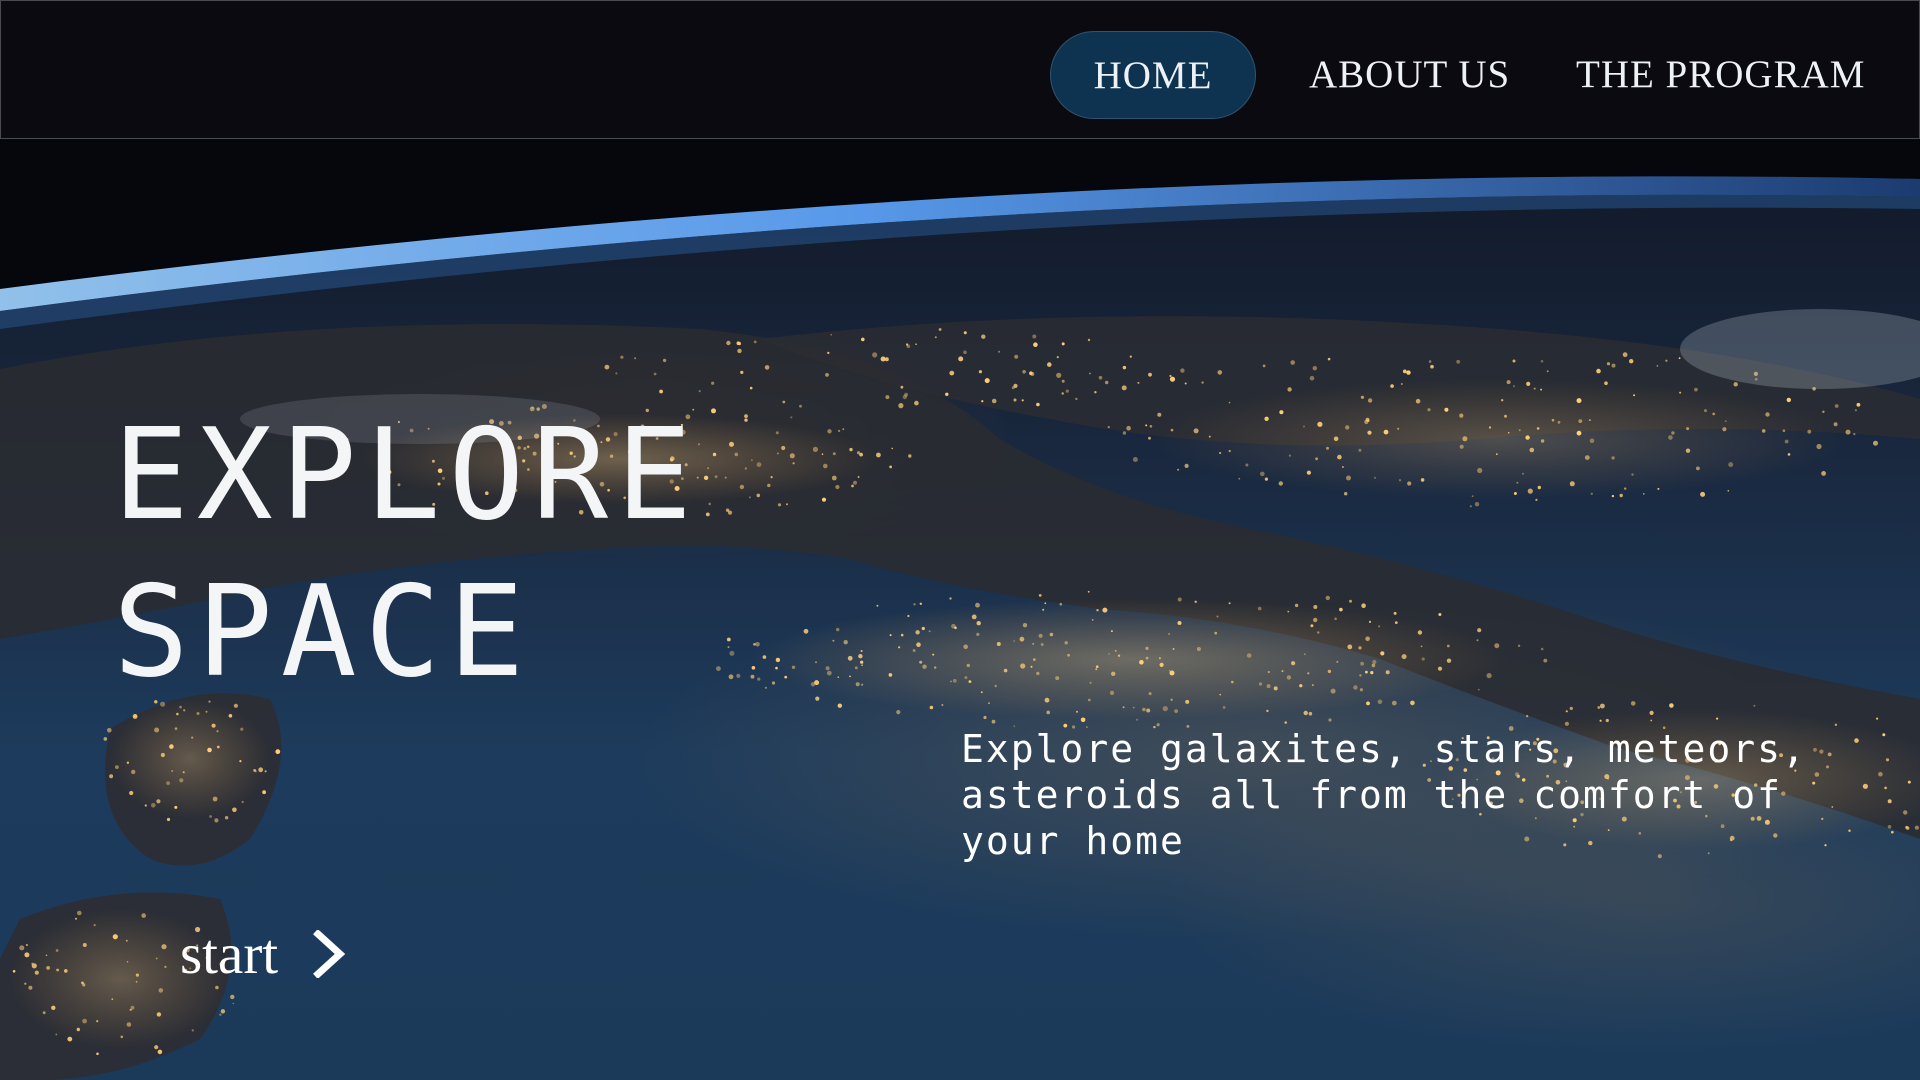 Image resolution: width=1920 pixels, height=1080 pixels. I want to click on start-button: start, so click(263, 954).